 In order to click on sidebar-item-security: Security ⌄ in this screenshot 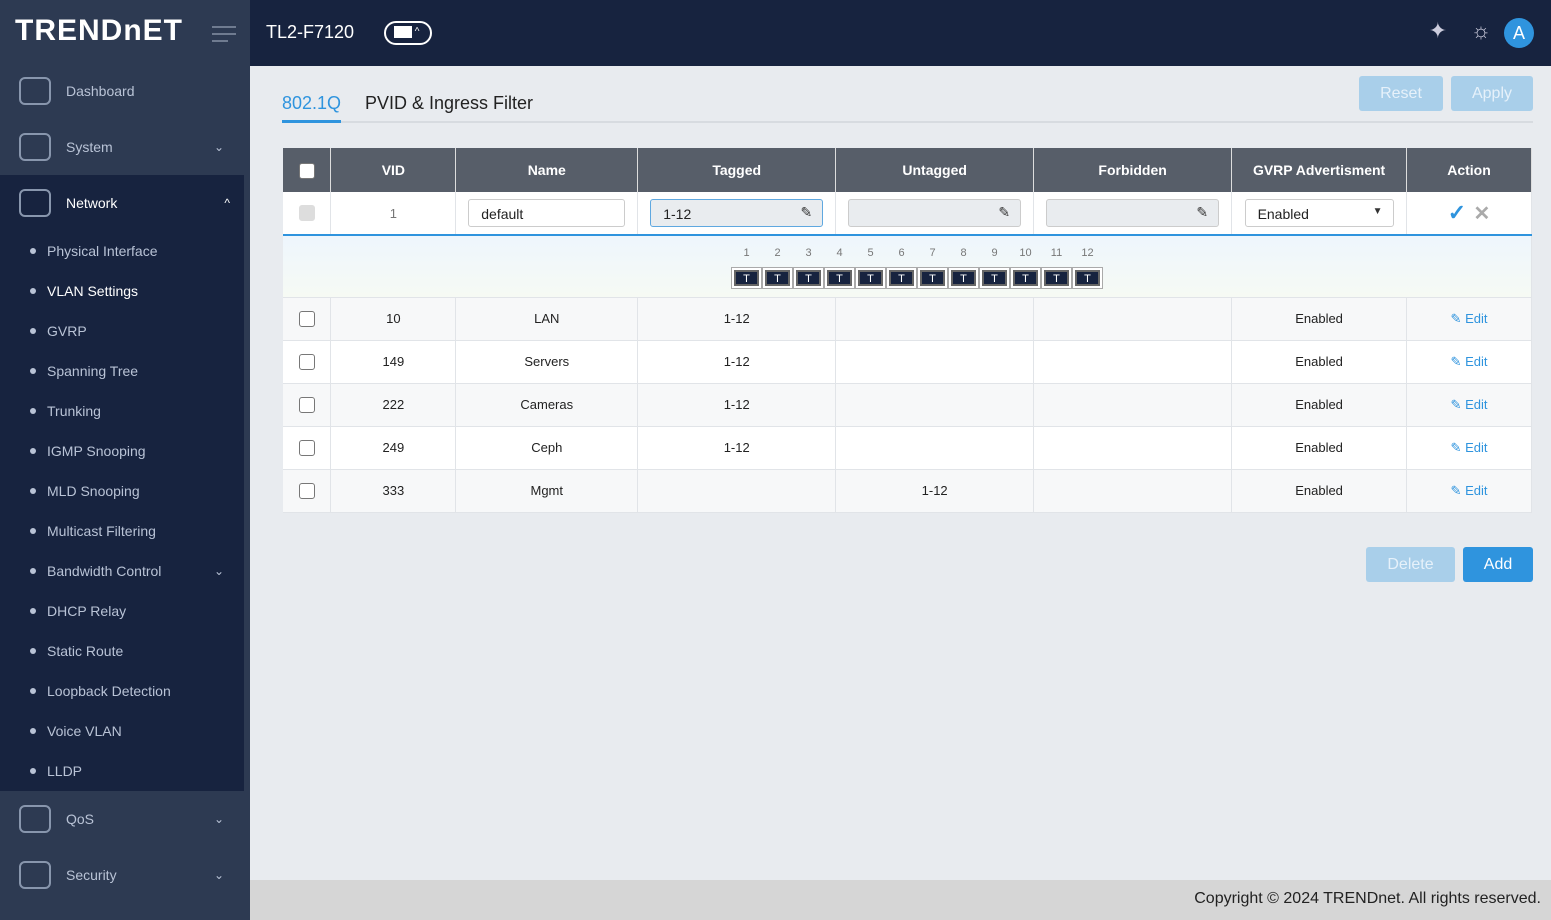, I will do `click(125, 875)`.